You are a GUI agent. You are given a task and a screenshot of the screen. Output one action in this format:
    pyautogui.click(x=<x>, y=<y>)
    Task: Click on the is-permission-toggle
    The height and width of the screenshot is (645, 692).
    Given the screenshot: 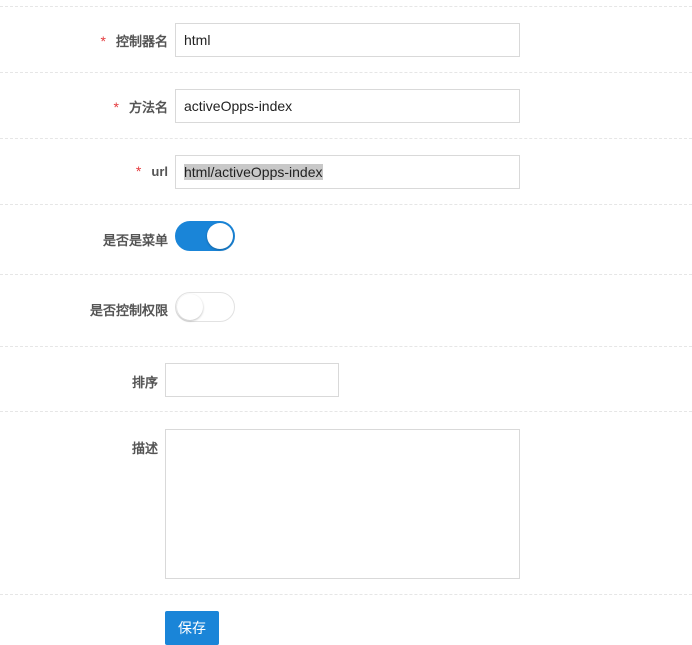 What is the action you would take?
    pyautogui.click(x=205, y=307)
    